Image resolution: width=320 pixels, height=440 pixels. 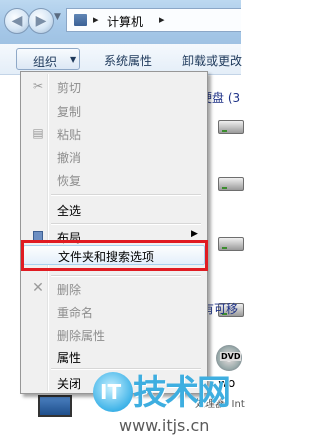 I want to click on organize-label: 组织, so click(x=45, y=62).